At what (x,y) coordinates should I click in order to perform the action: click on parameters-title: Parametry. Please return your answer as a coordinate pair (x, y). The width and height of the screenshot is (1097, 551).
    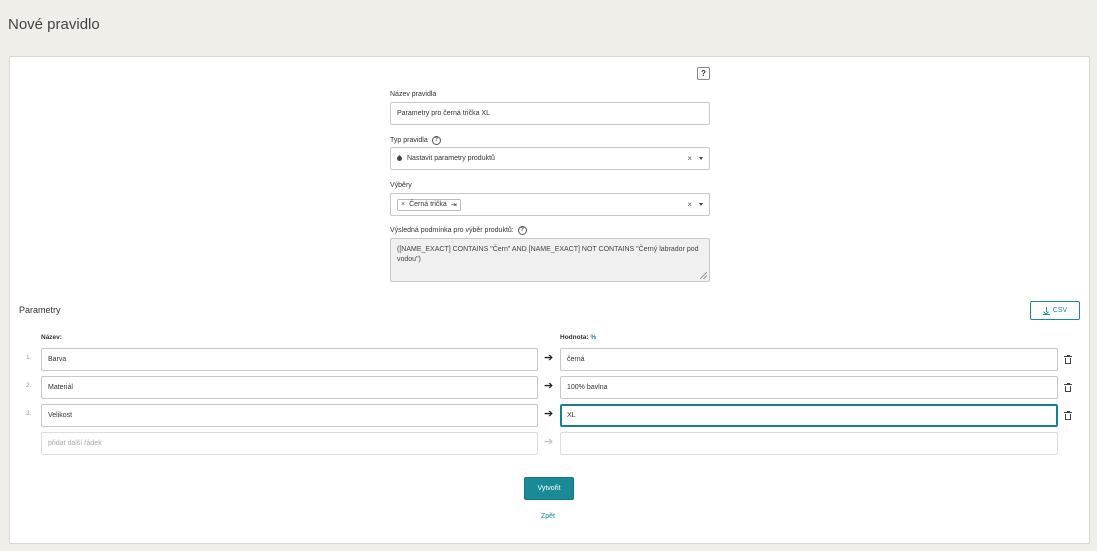
    Looking at the image, I should click on (40, 310).